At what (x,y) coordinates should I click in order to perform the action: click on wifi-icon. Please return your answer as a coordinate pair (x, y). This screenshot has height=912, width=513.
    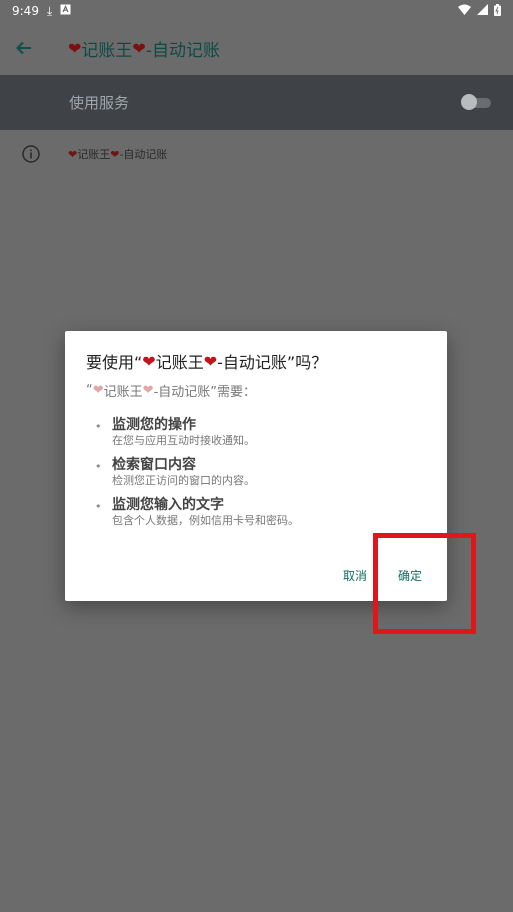
    Looking at the image, I should click on (464, 11).